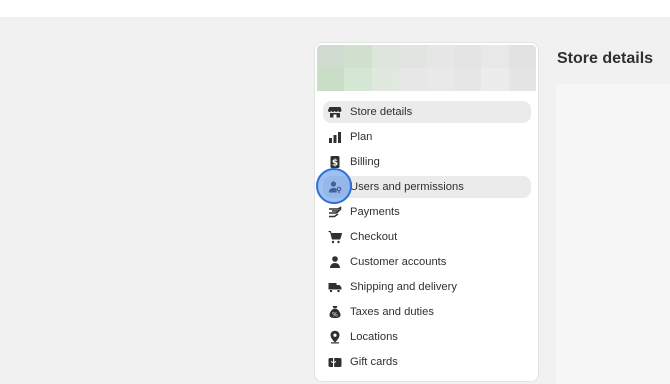 The image size is (670, 384). What do you see at coordinates (381, 112) in the screenshot?
I see `settings-item-label: Store details` at bounding box center [381, 112].